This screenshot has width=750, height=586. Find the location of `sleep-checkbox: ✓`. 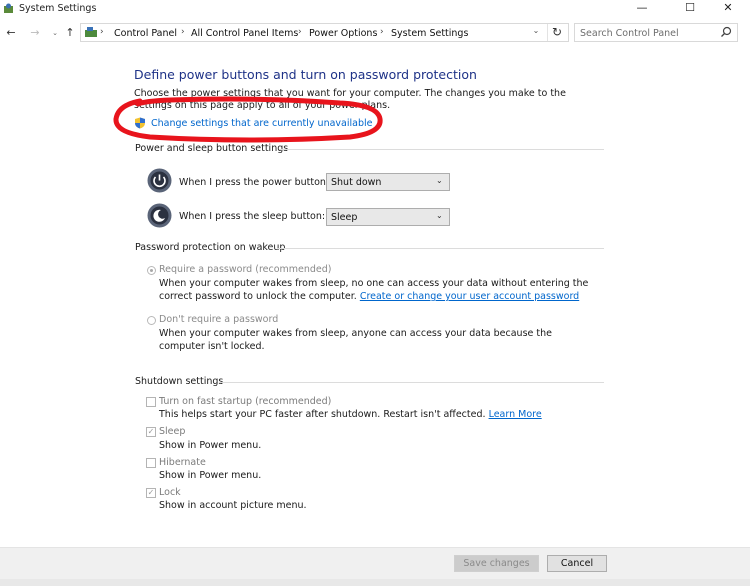

sleep-checkbox: ✓ is located at coordinates (151, 432).